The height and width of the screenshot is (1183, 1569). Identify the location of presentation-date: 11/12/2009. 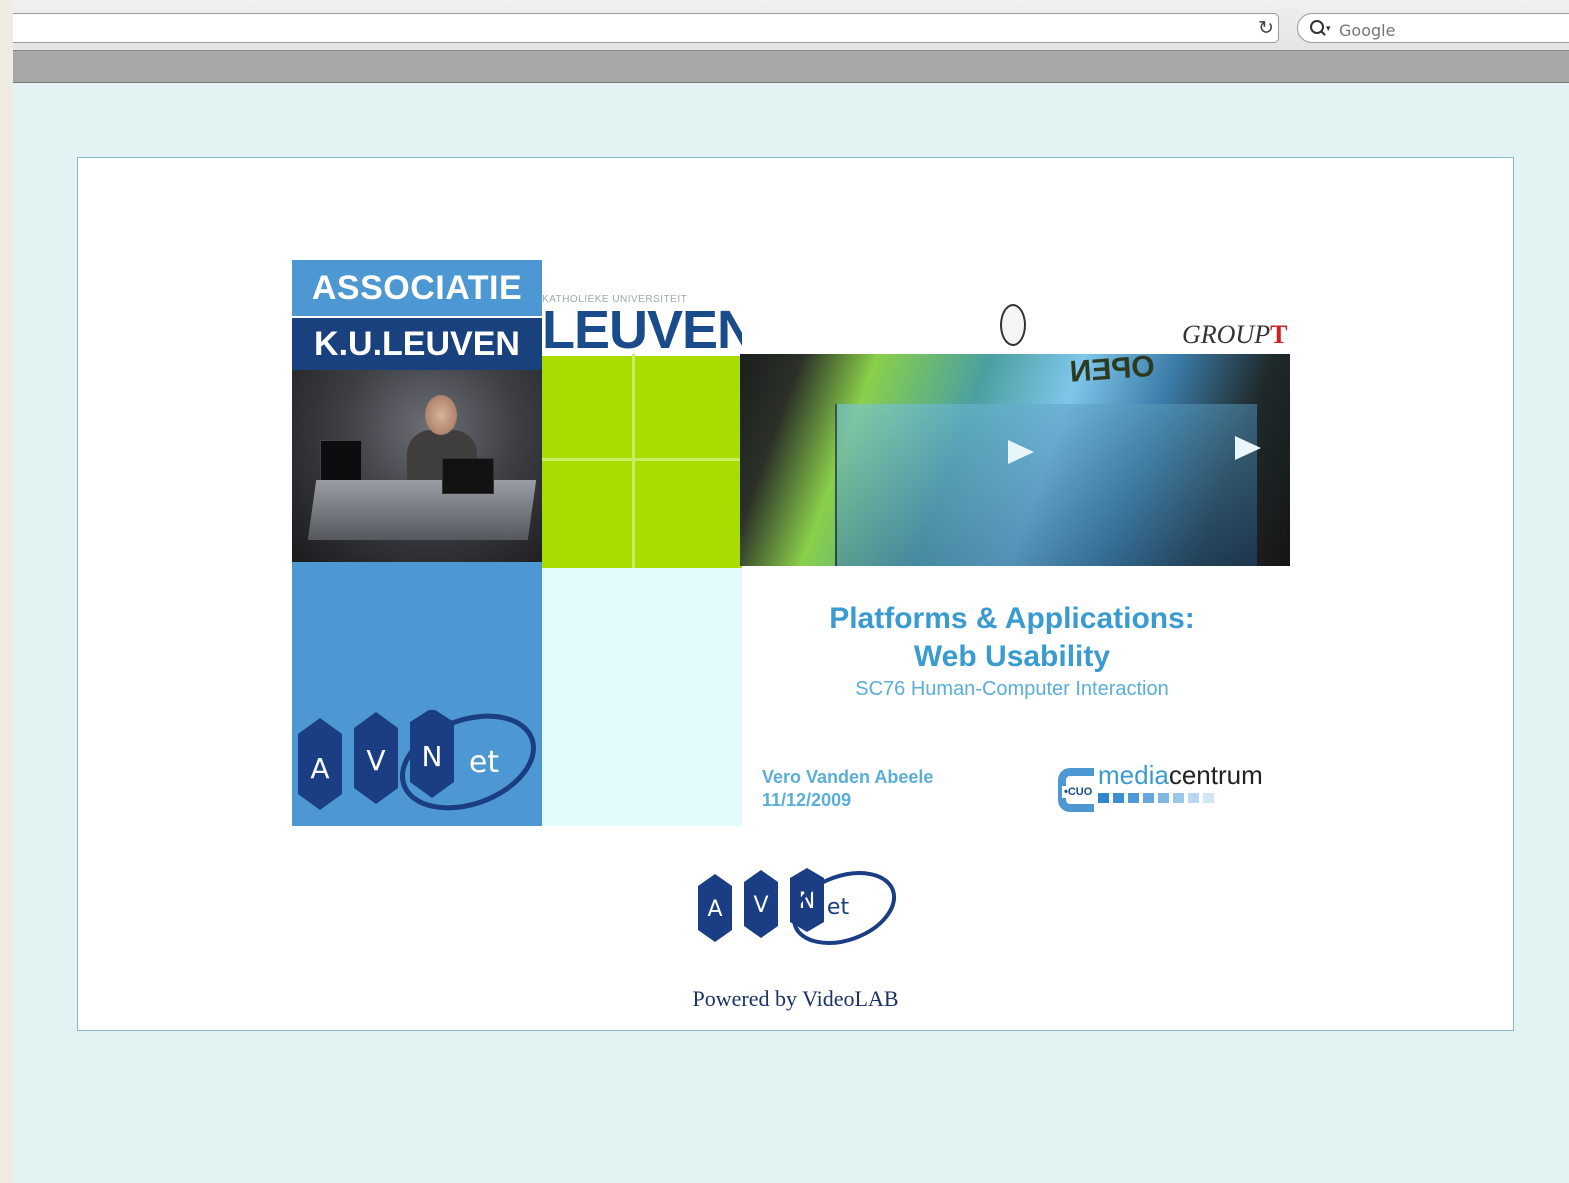
(807, 800).